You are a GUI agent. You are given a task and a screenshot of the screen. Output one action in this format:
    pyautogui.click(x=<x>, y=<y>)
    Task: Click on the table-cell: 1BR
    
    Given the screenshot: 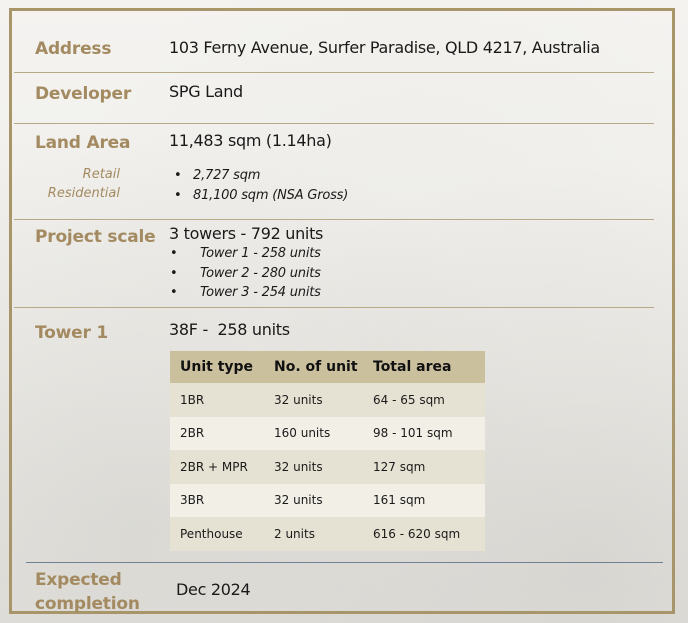 What is the action you would take?
    pyautogui.click(x=217, y=400)
    